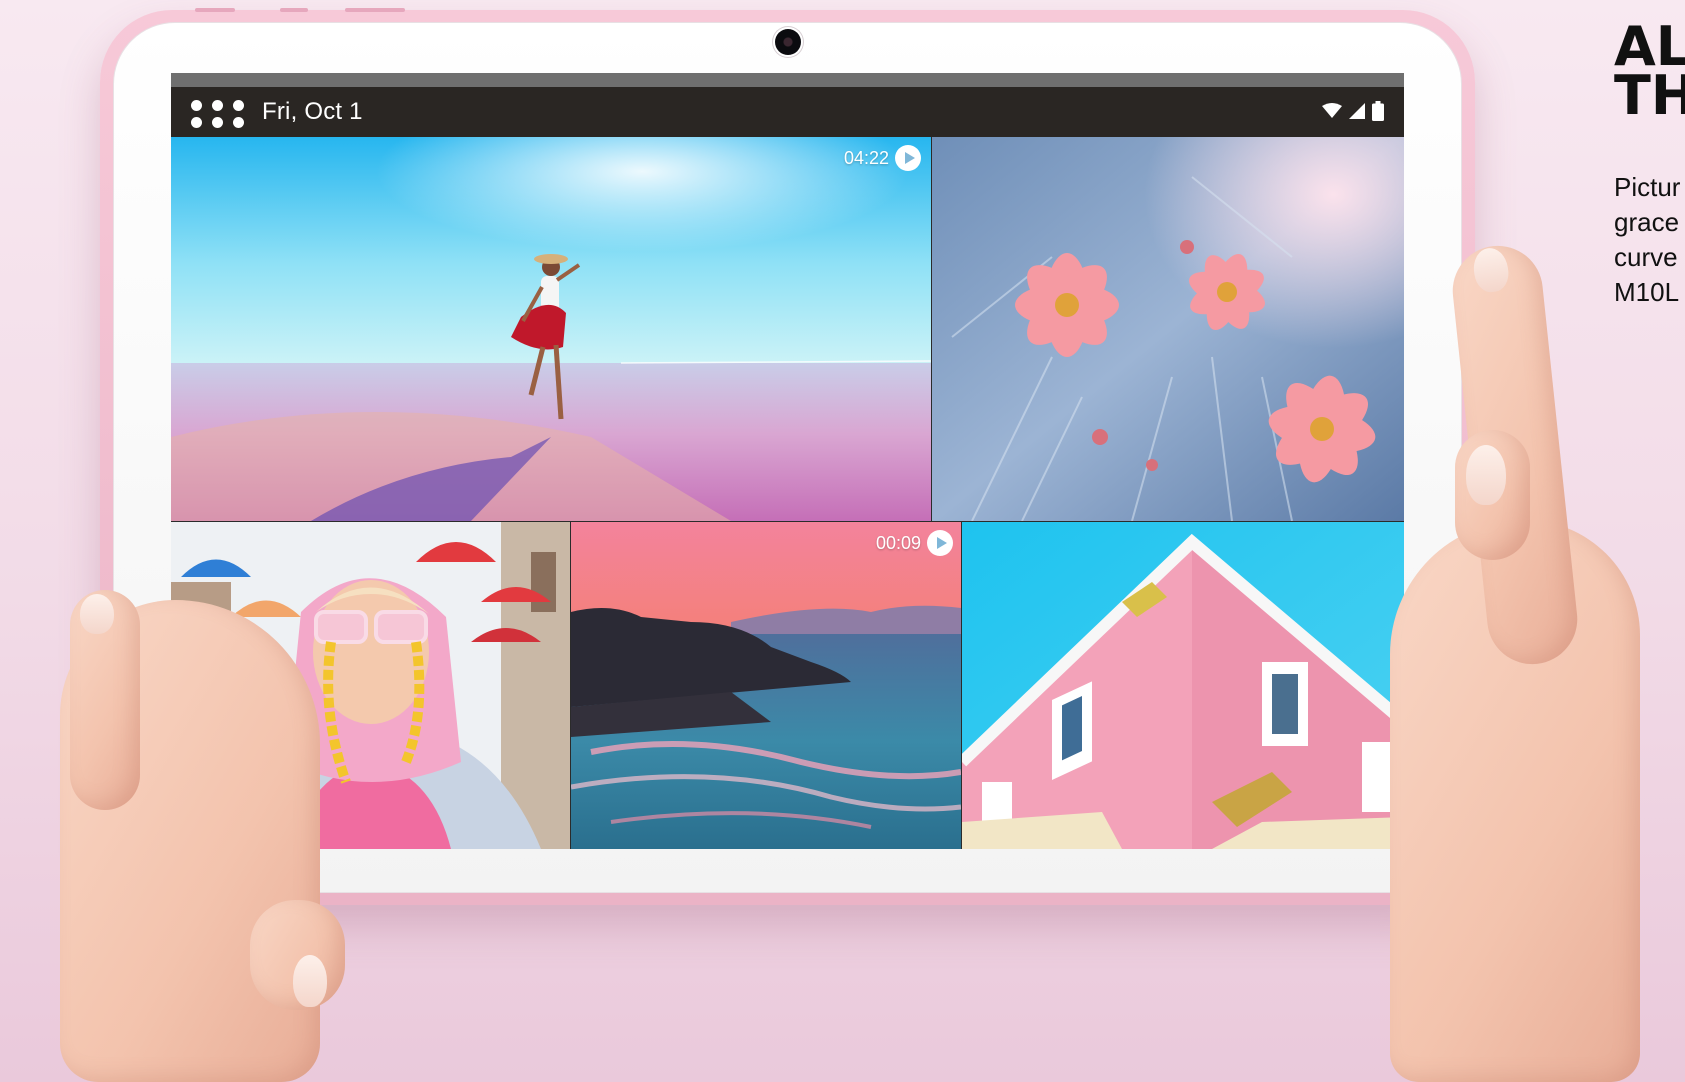 The height and width of the screenshot is (1082, 1685). I want to click on screen-top-strip, so click(787, 80).